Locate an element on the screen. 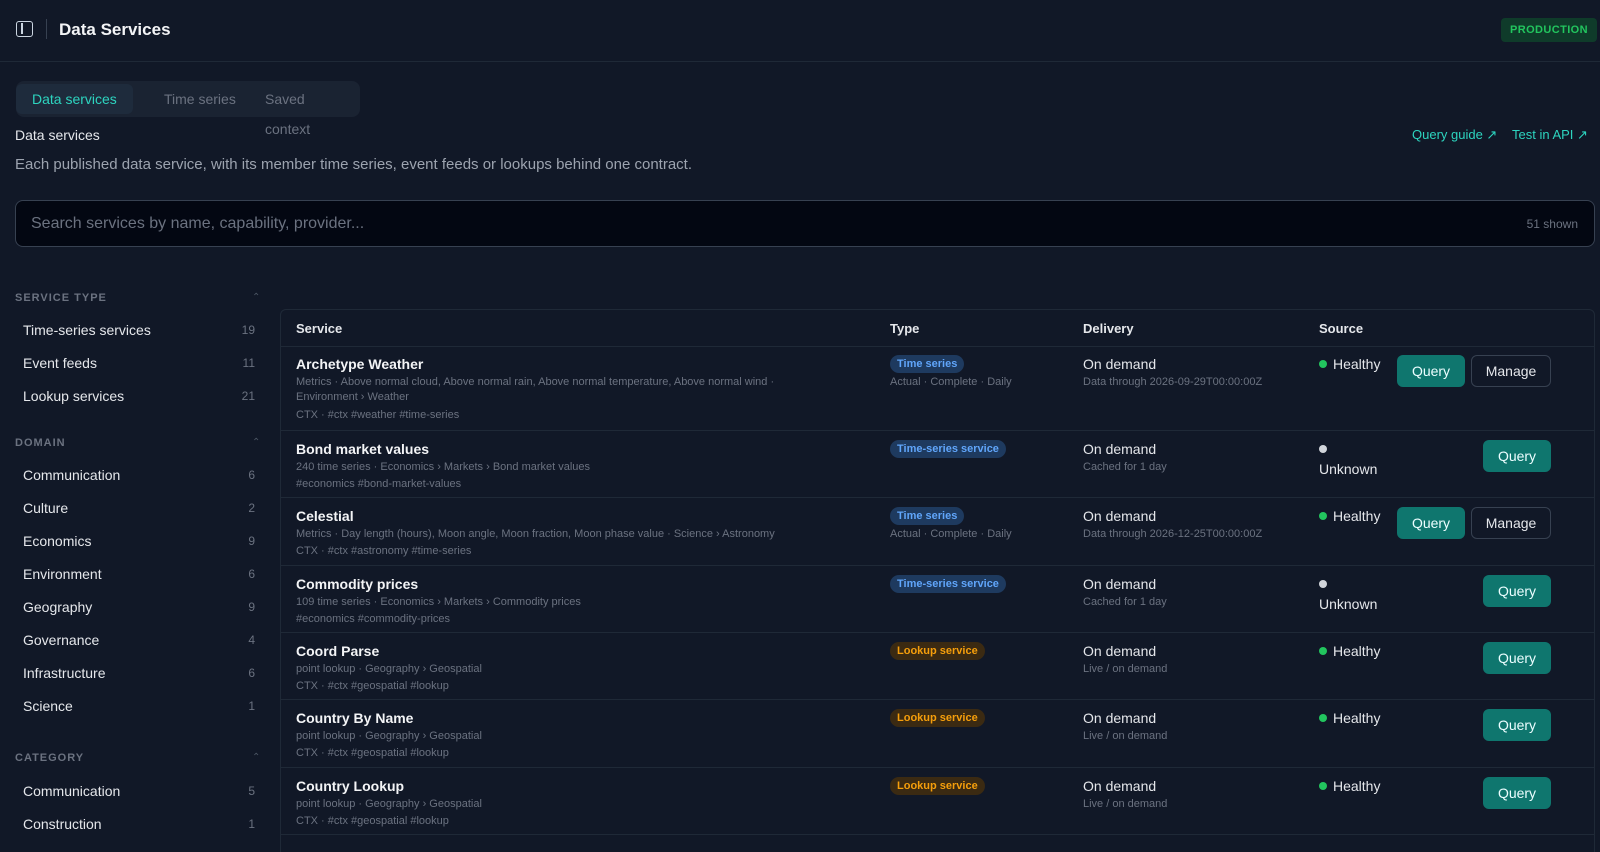  tab-data-services: Data services is located at coordinates (74, 99).